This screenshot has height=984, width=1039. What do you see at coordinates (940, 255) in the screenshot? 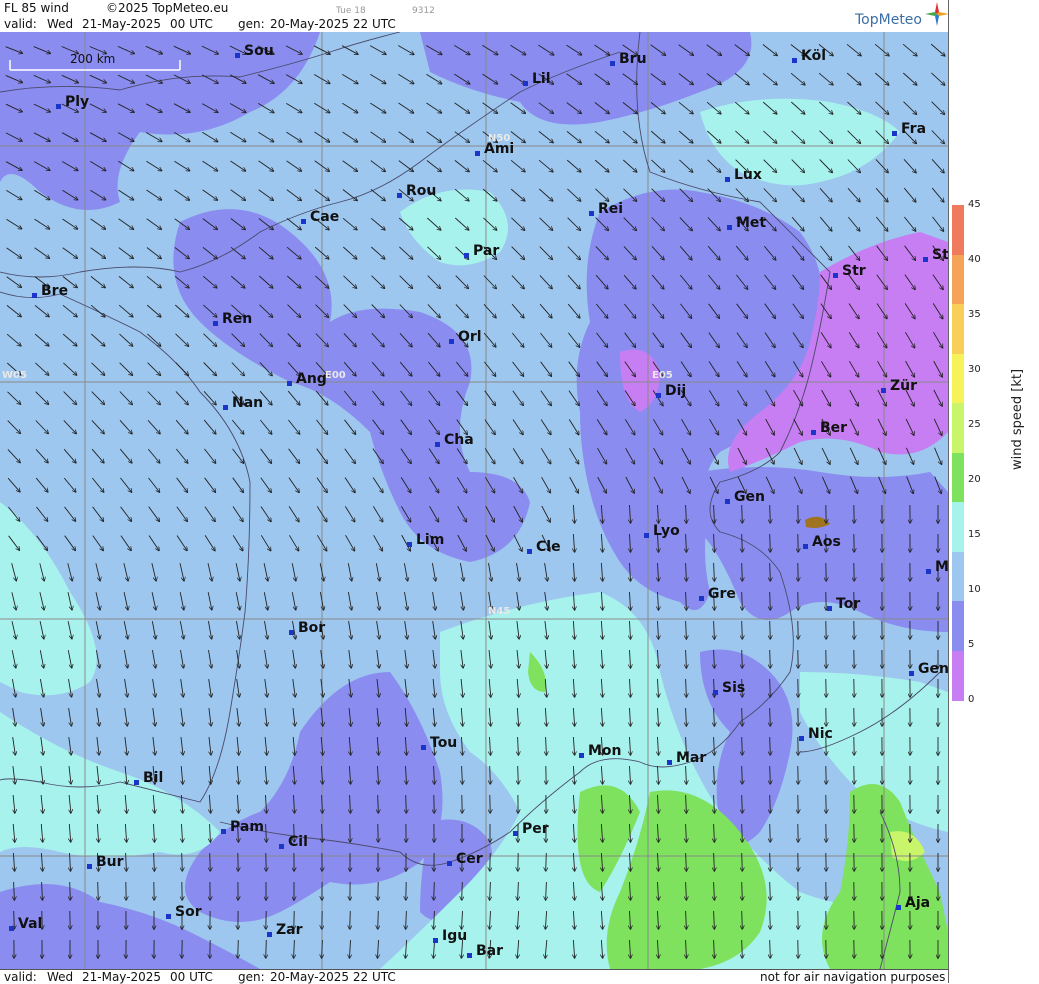
I see `city-label: Stu` at bounding box center [940, 255].